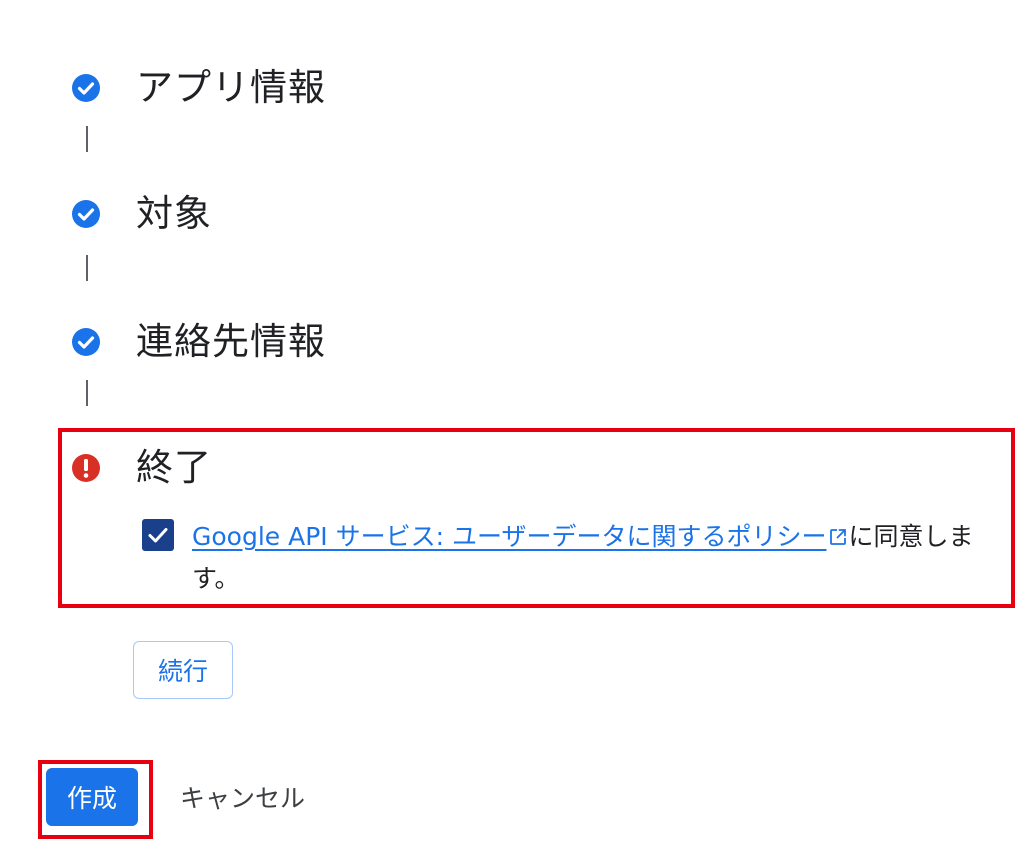 This screenshot has height=865, width=1024. I want to click on error-circle-icon, so click(86, 468).